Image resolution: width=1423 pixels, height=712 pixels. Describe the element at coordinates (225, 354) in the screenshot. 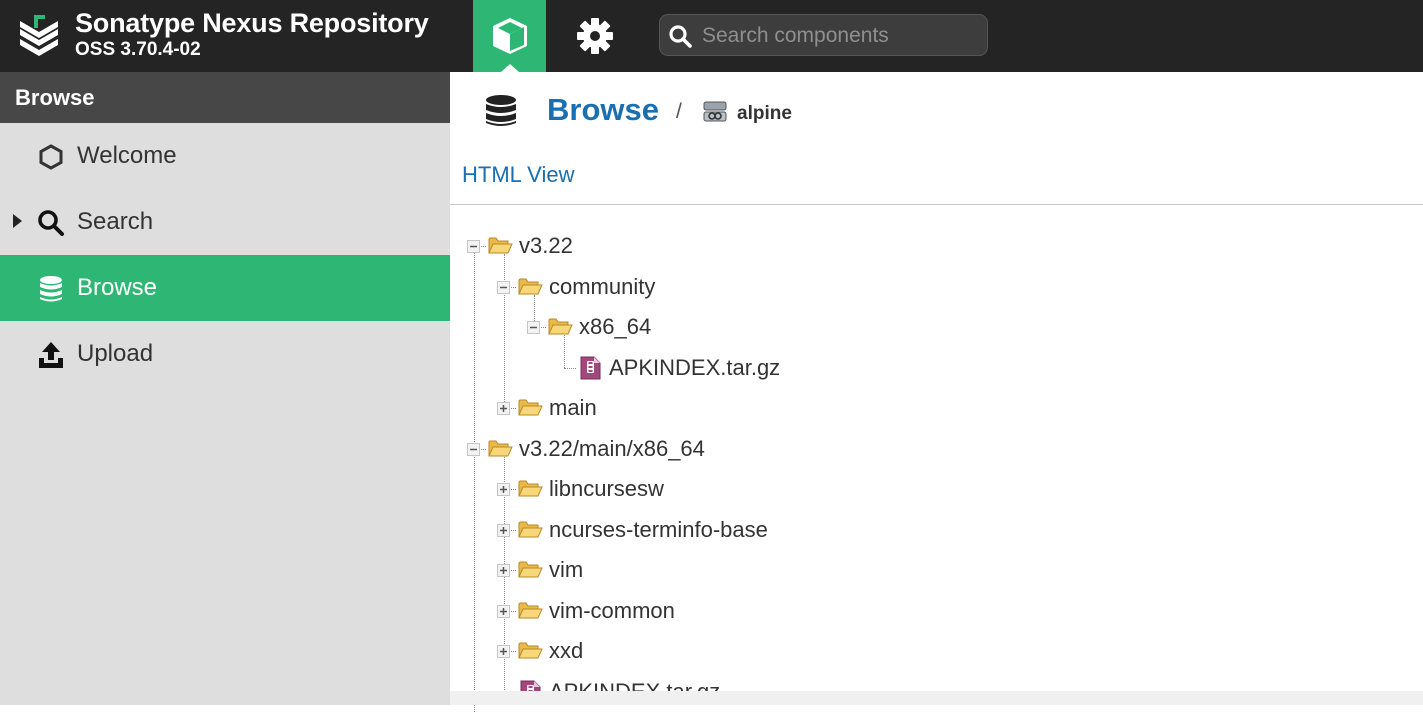

I see `sidebar-item-upload: Upload` at that location.